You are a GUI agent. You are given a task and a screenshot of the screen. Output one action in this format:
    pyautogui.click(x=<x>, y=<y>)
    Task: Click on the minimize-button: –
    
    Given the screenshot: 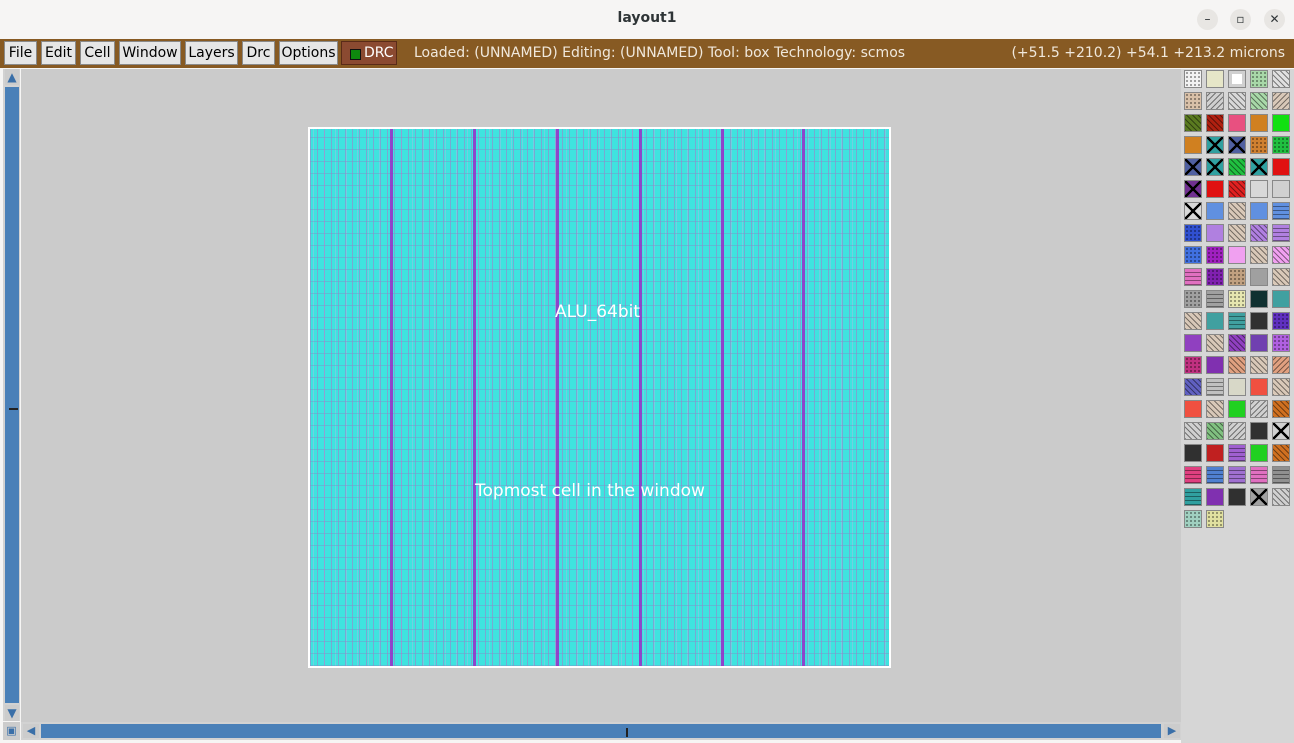 What is the action you would take?
    pyautogui.click(x=1207, y=19)
    